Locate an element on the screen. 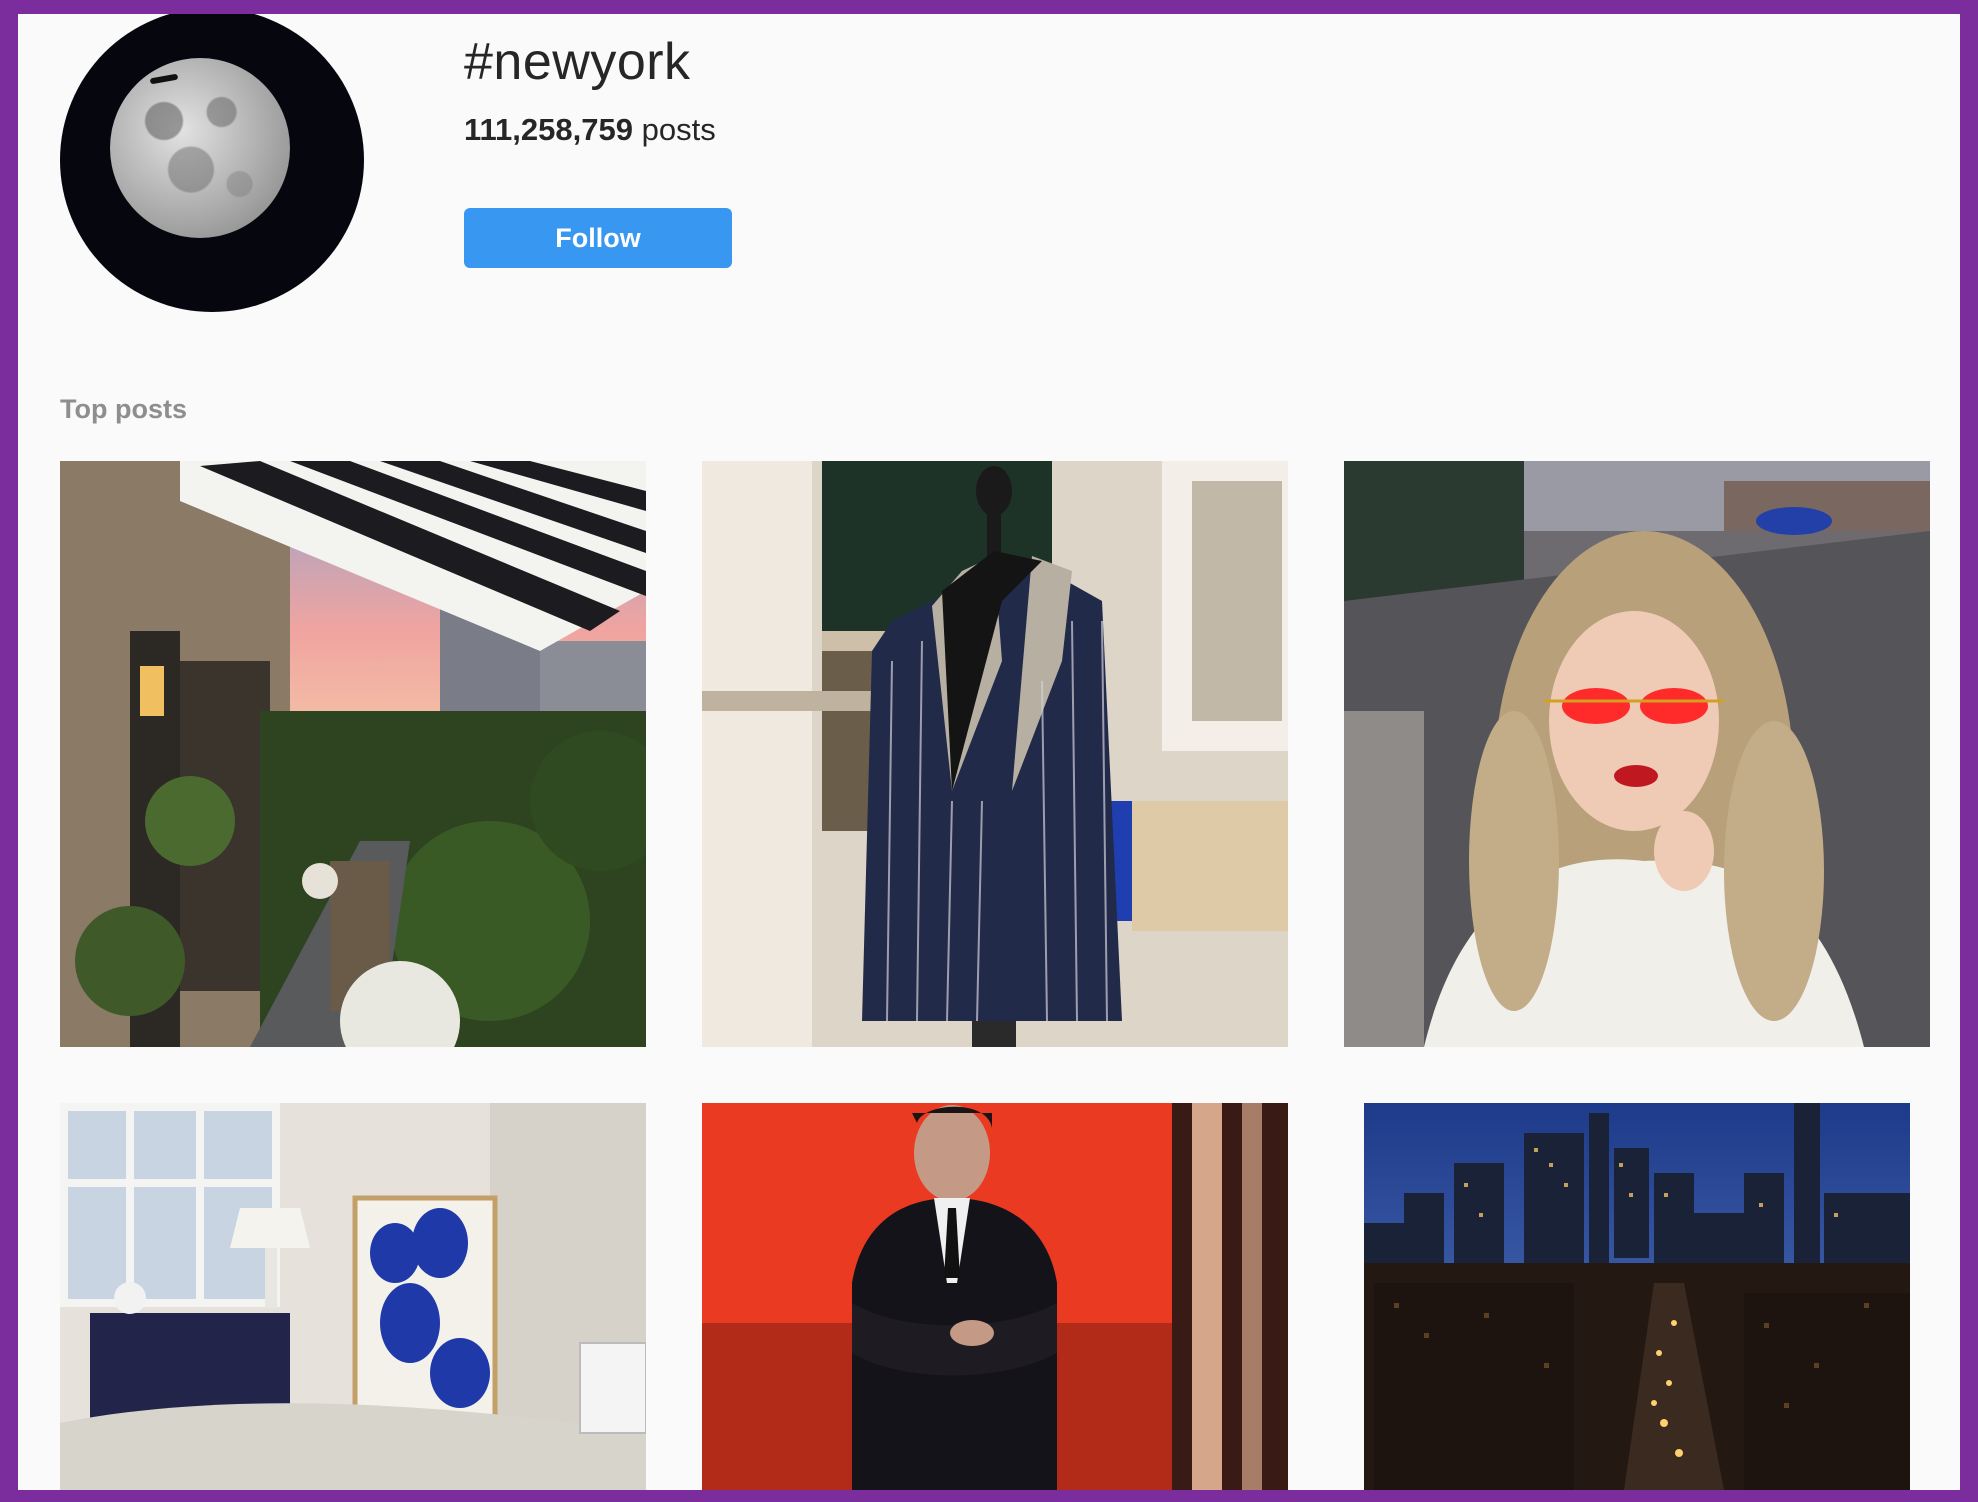 This screenshot has height=1502, width=1978. moon-image is located at coordinates (200, 148).